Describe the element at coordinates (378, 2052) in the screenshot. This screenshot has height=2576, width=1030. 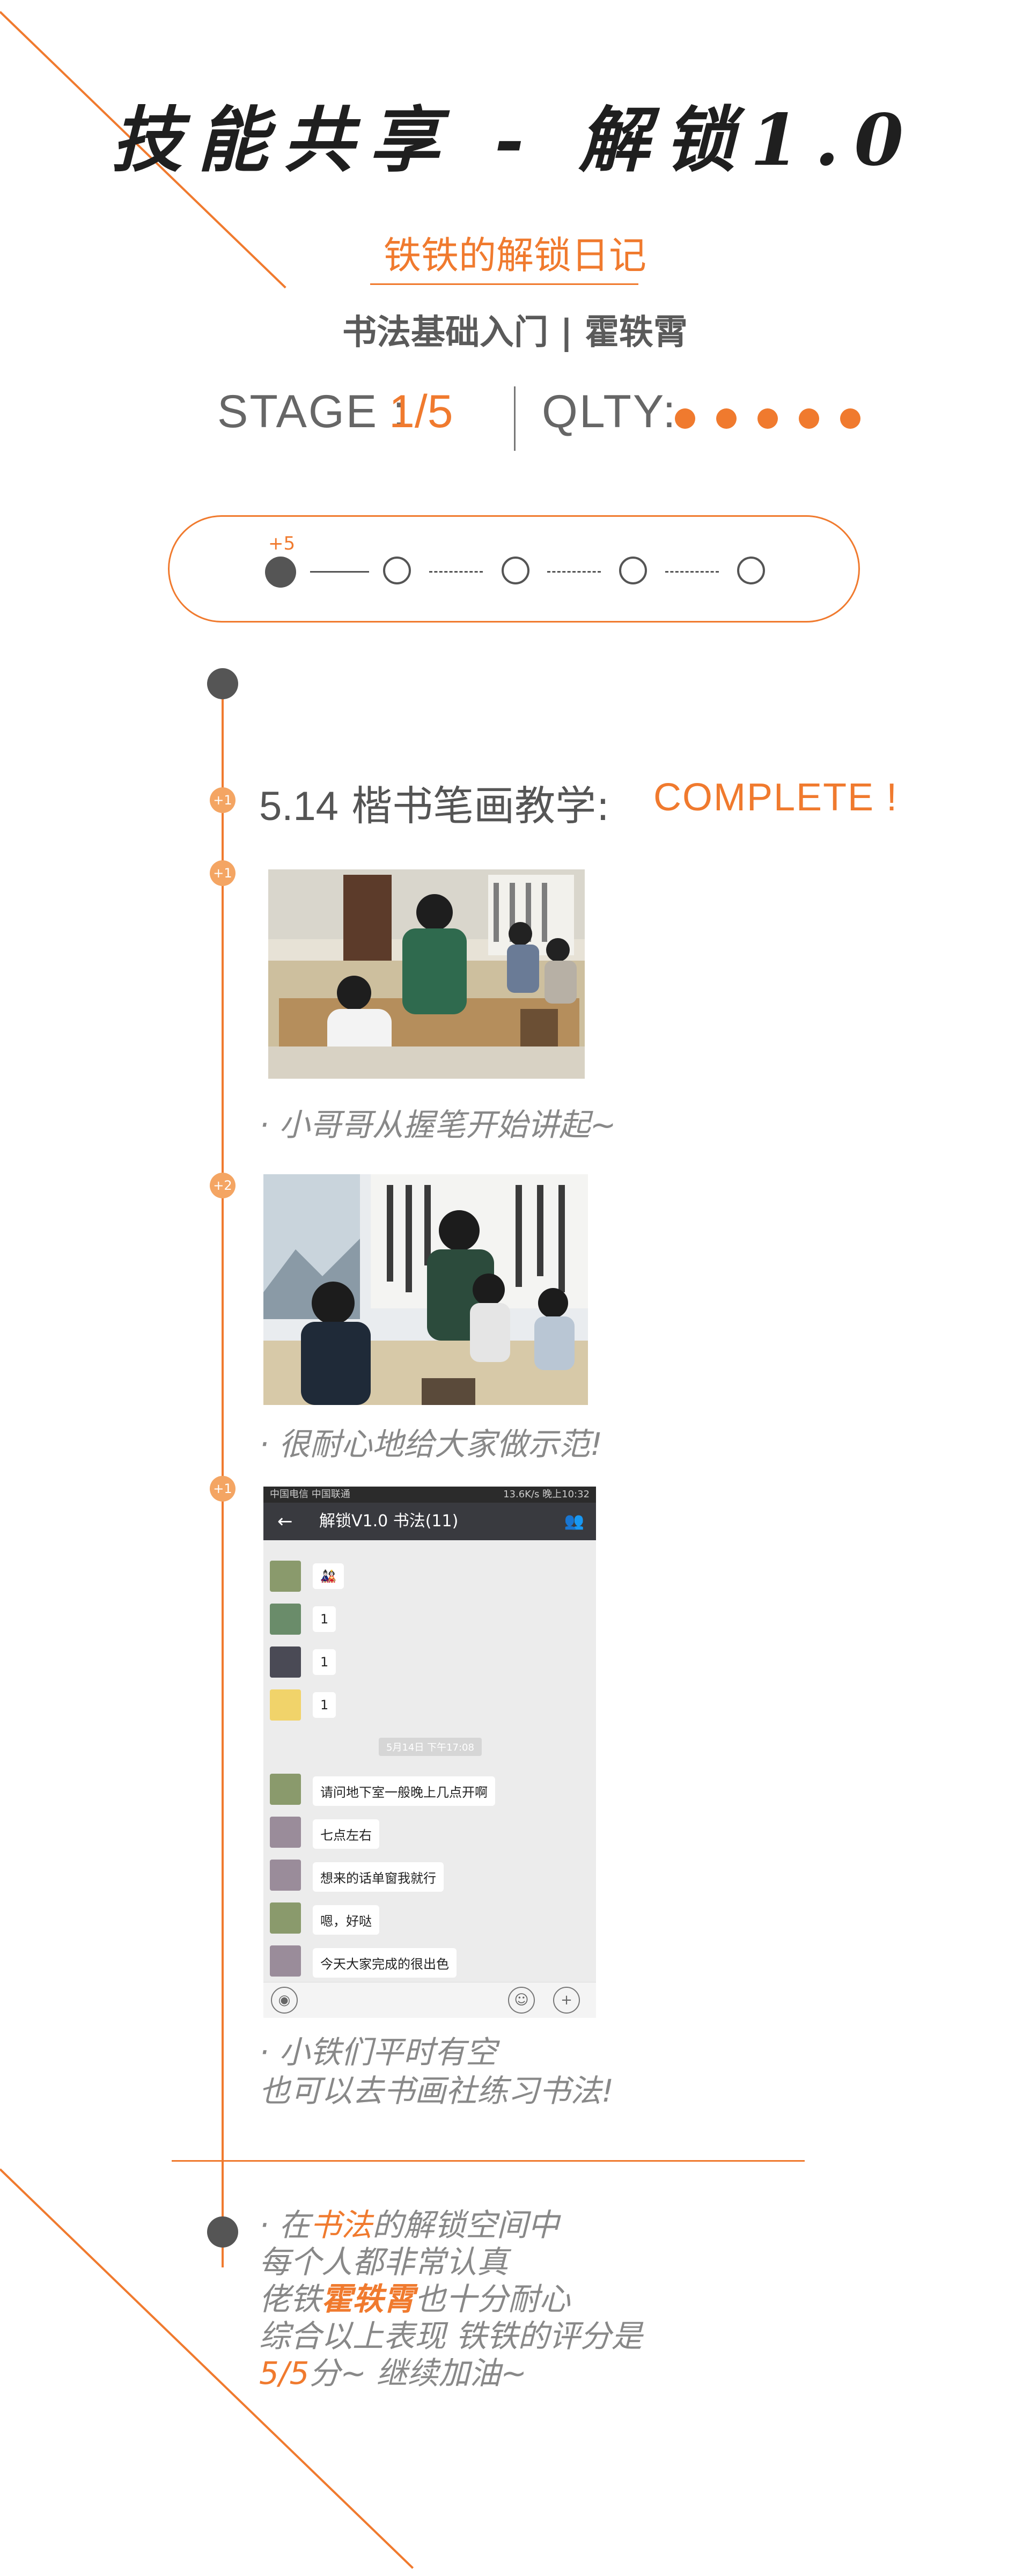
I see `chat-caption-line-1: · 小铁们平时有空` at that location.